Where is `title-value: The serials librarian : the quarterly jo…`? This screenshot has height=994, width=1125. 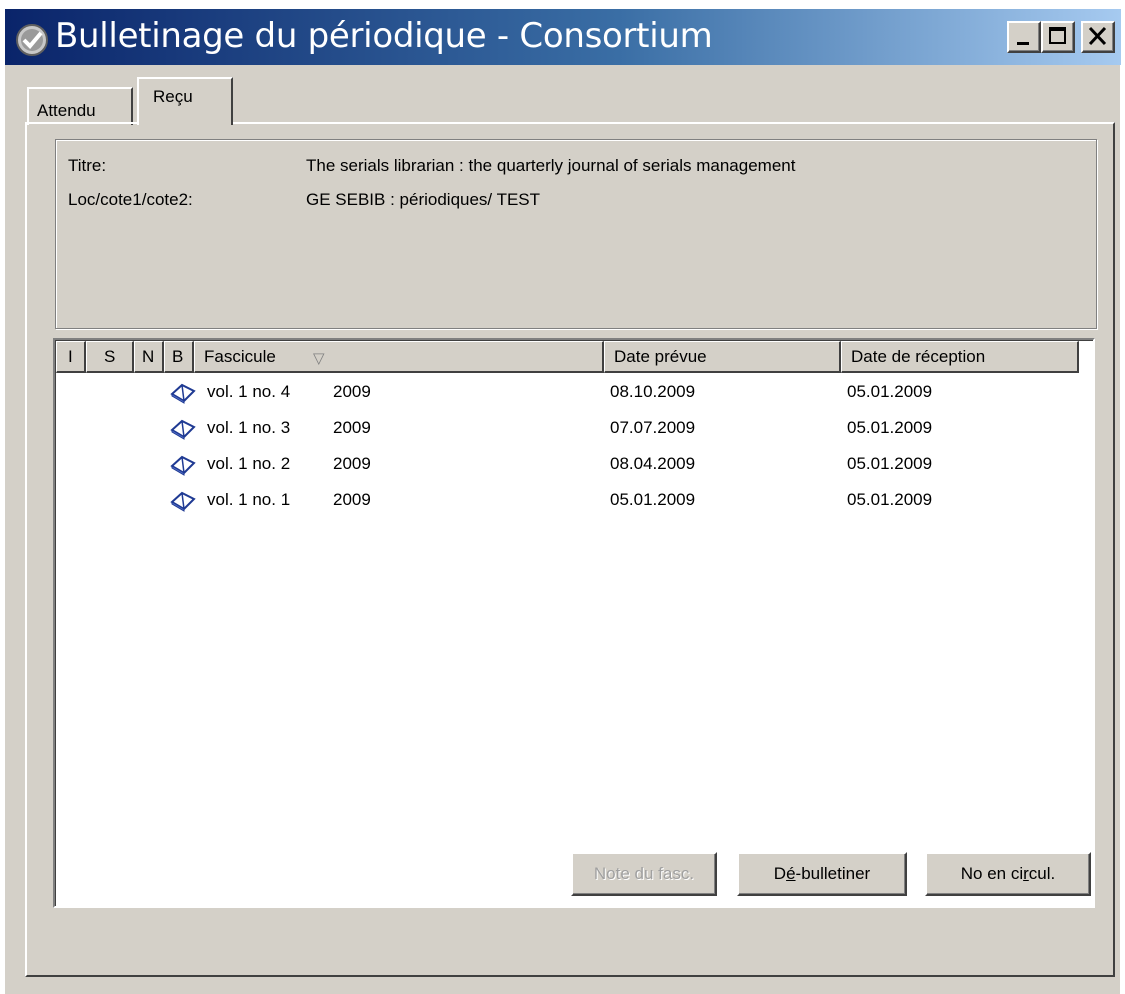 title-value: The serials librarian : the quarterly jo… is located at coordinates (551, 165).